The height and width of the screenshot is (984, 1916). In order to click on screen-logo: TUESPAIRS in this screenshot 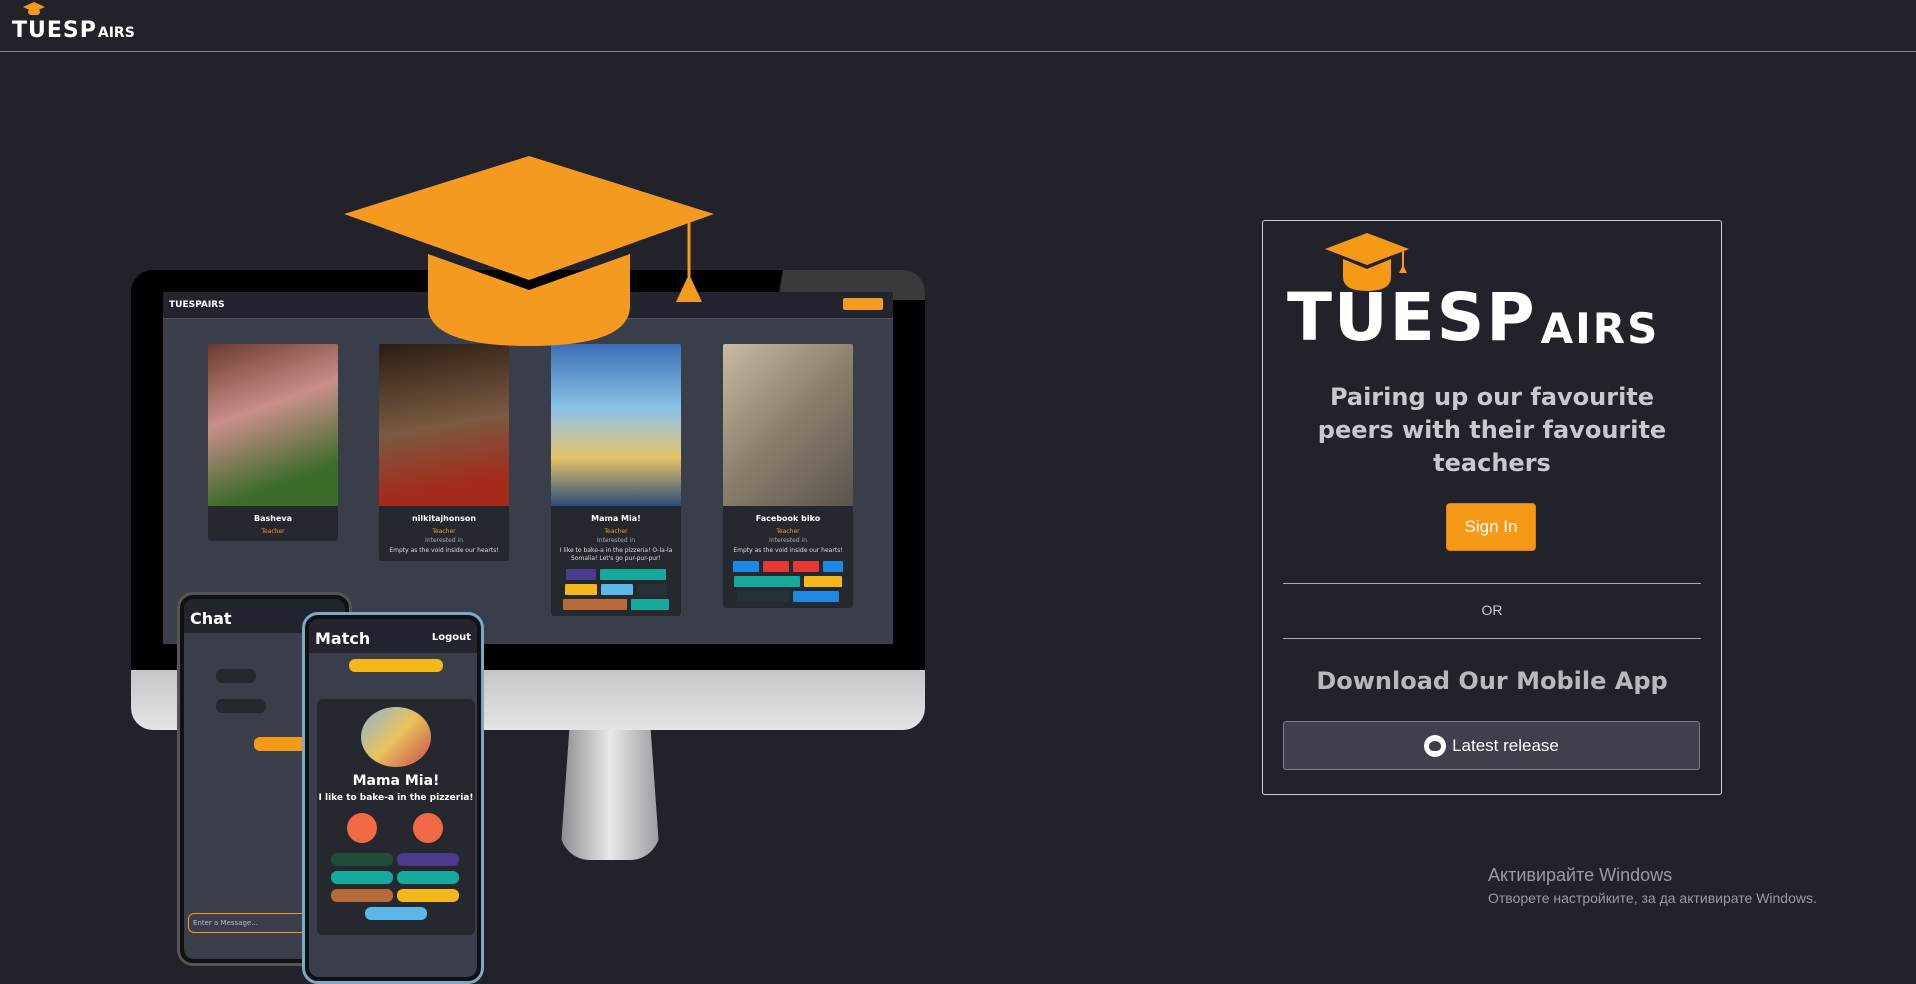, I will do `click(197, 305)`.